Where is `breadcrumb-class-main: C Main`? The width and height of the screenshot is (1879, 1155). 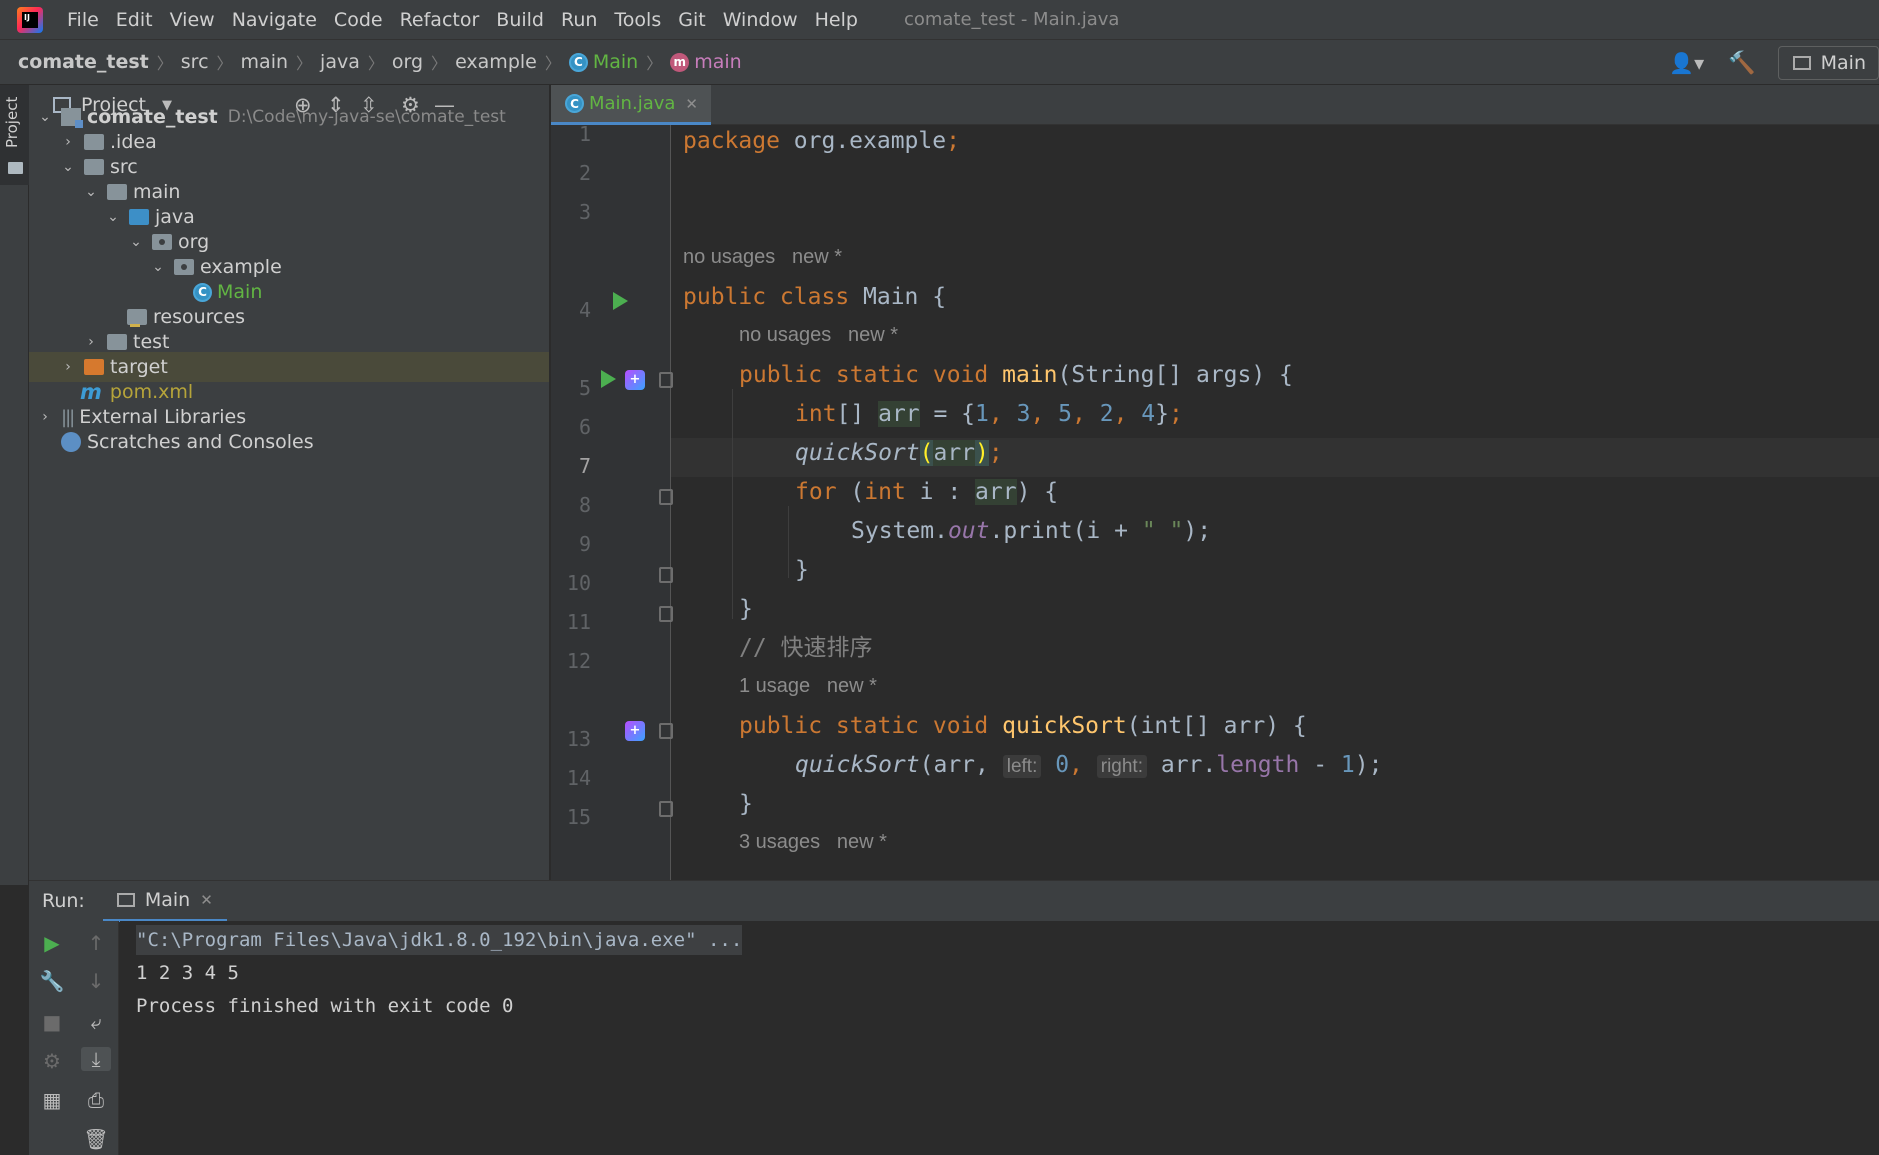 breadcrumb-class-main: C Main is located at coordinates (603, 62).